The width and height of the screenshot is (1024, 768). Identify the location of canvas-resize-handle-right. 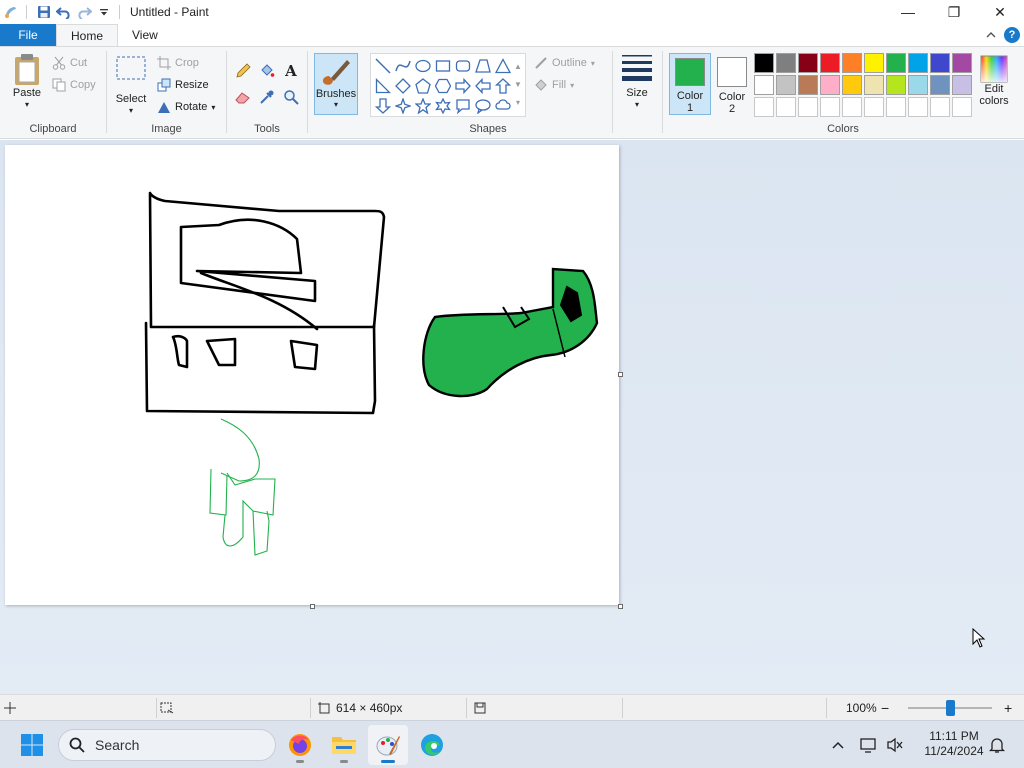
(620, 374).